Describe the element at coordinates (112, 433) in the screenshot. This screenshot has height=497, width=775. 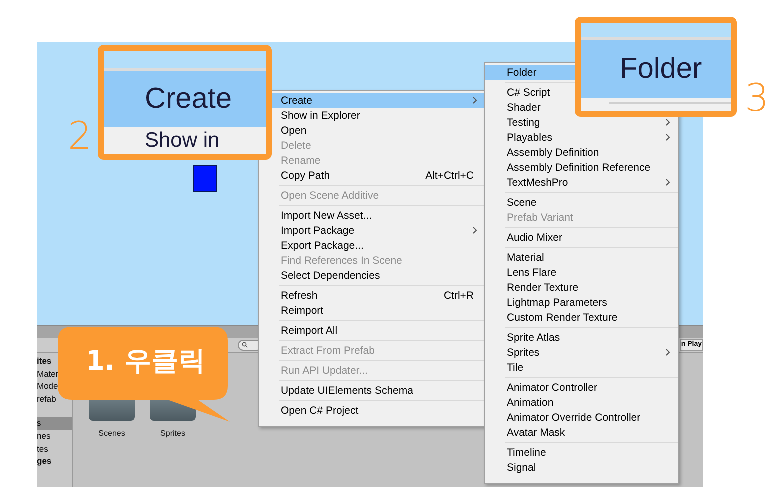
I see `asset-label: Scenes` at that location.